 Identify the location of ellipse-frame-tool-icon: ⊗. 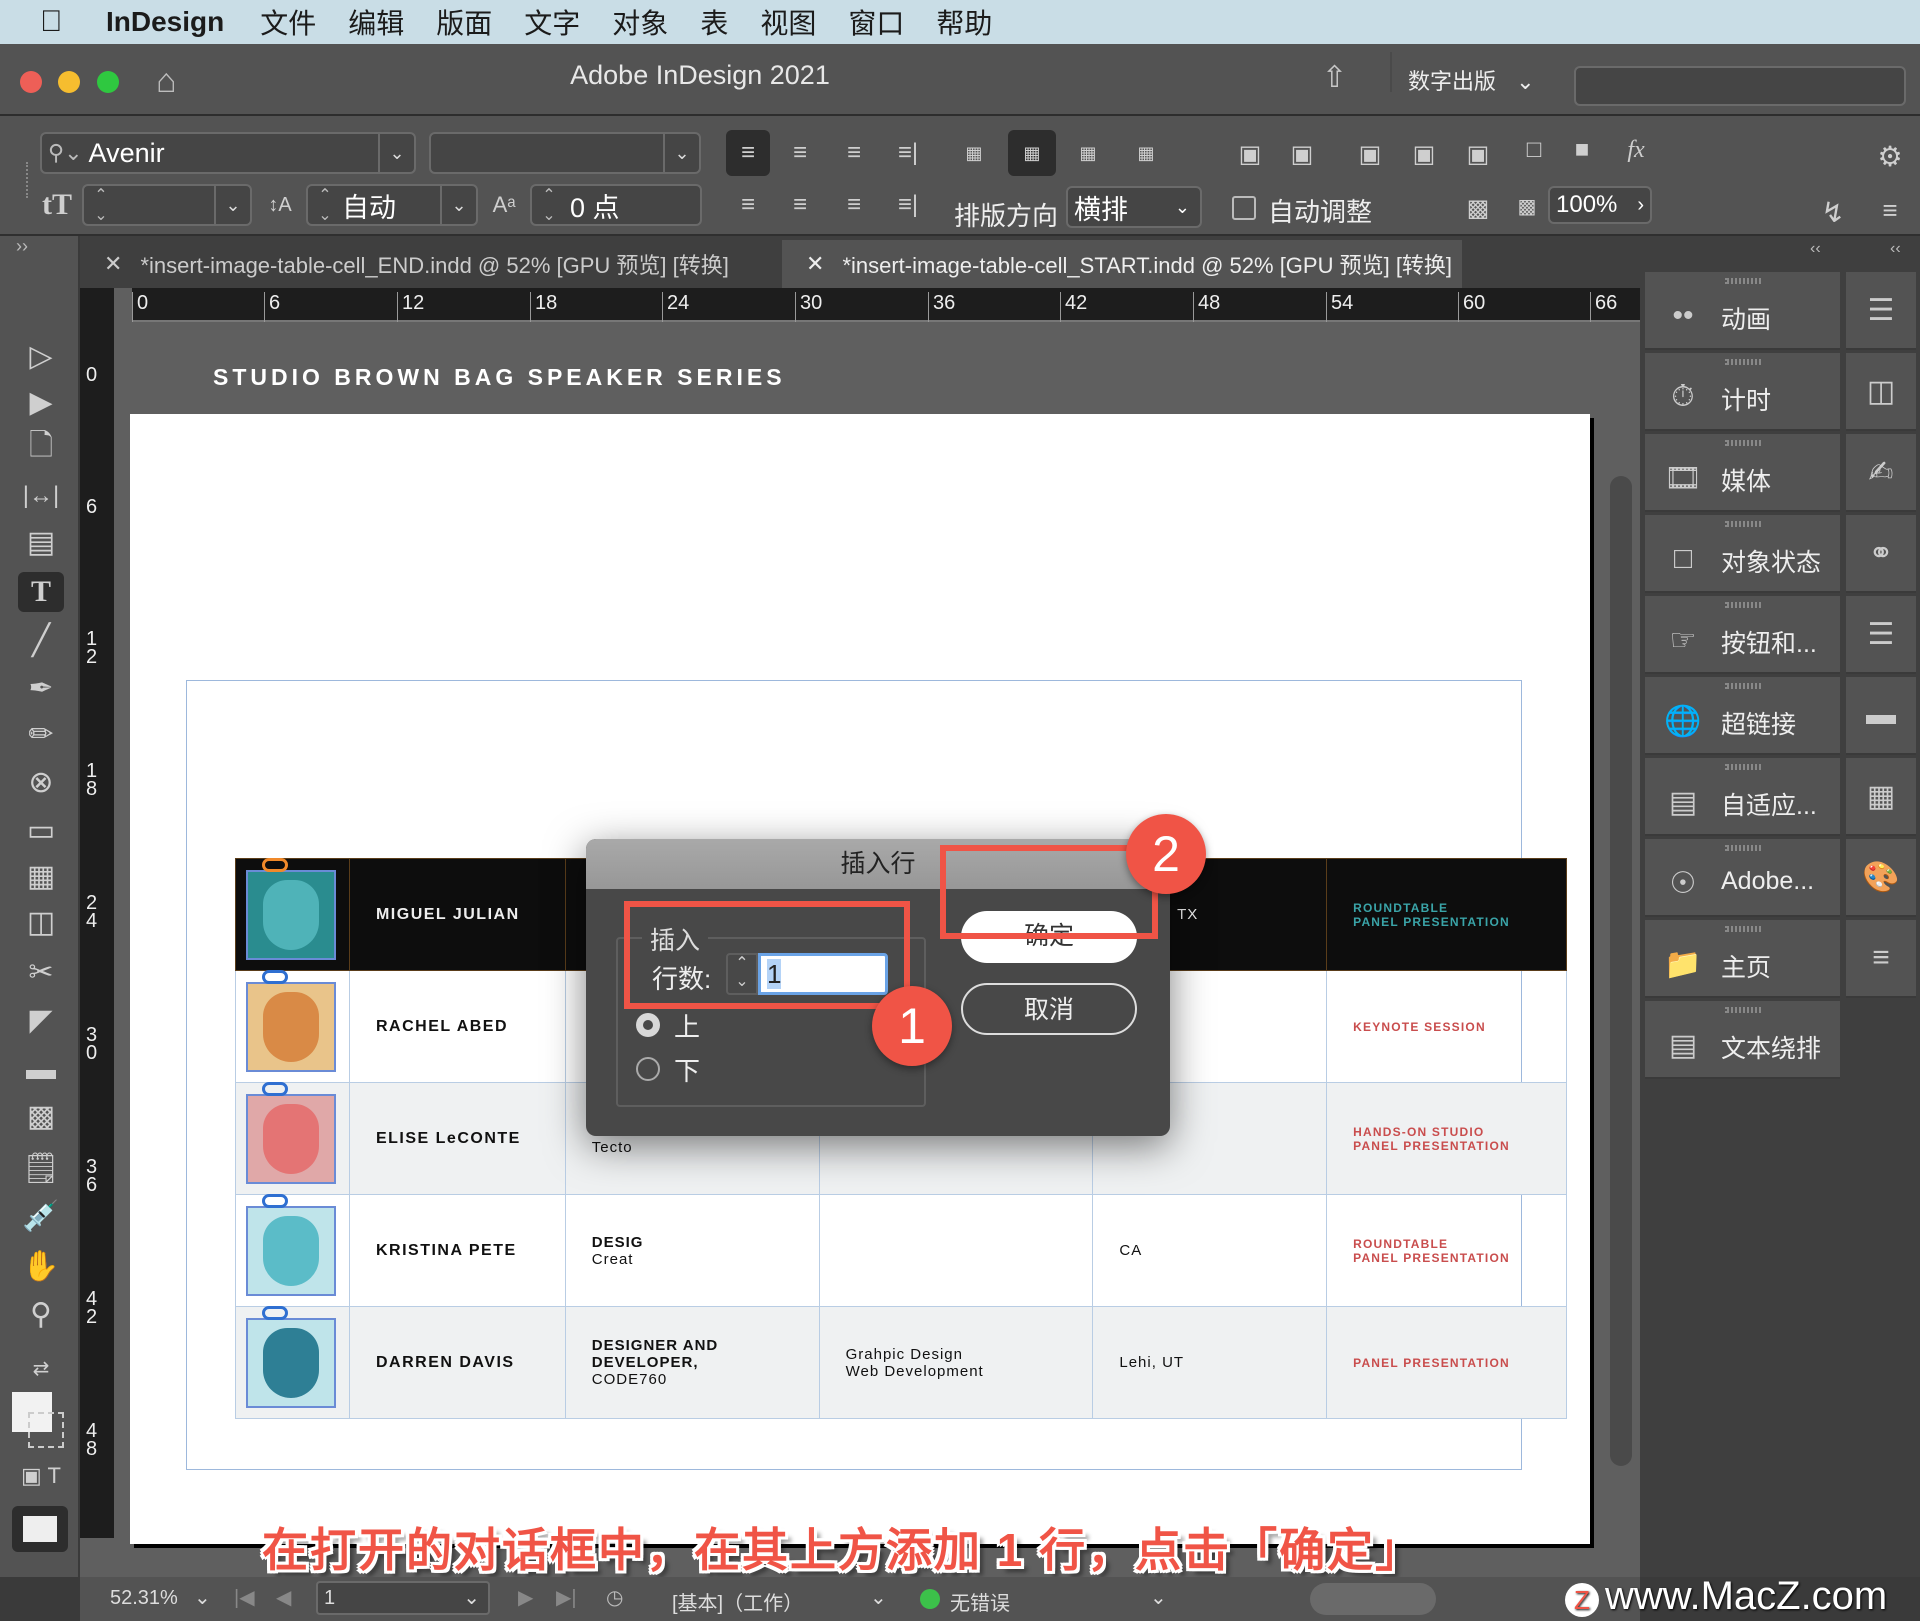
(41, 782).